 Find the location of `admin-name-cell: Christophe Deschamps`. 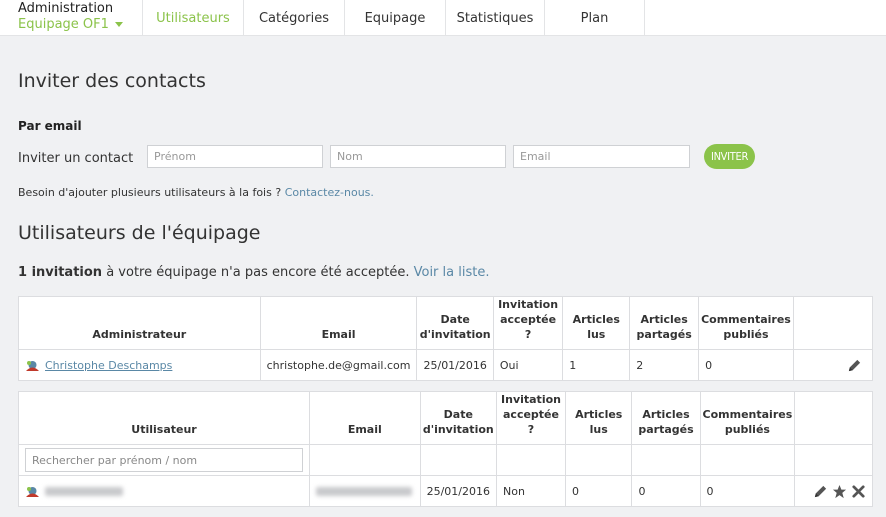

admin-name-cell: Christophe Deschamps is located at coordinates (139, 365).